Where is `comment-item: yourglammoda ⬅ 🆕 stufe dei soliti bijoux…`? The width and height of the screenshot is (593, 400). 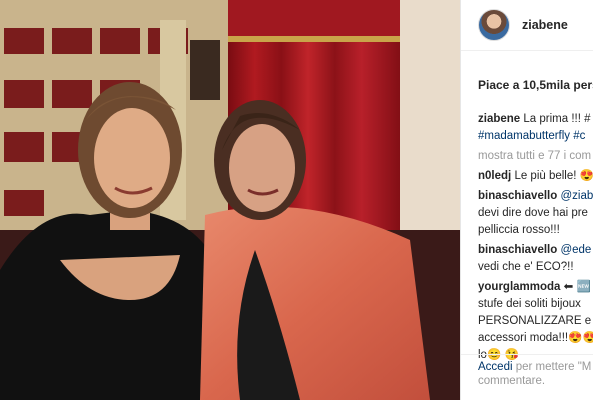
comment-item: yourglammoda ⬅ 🆕 stufe dei soliti bijoux… is located at coordinates (535, 321).